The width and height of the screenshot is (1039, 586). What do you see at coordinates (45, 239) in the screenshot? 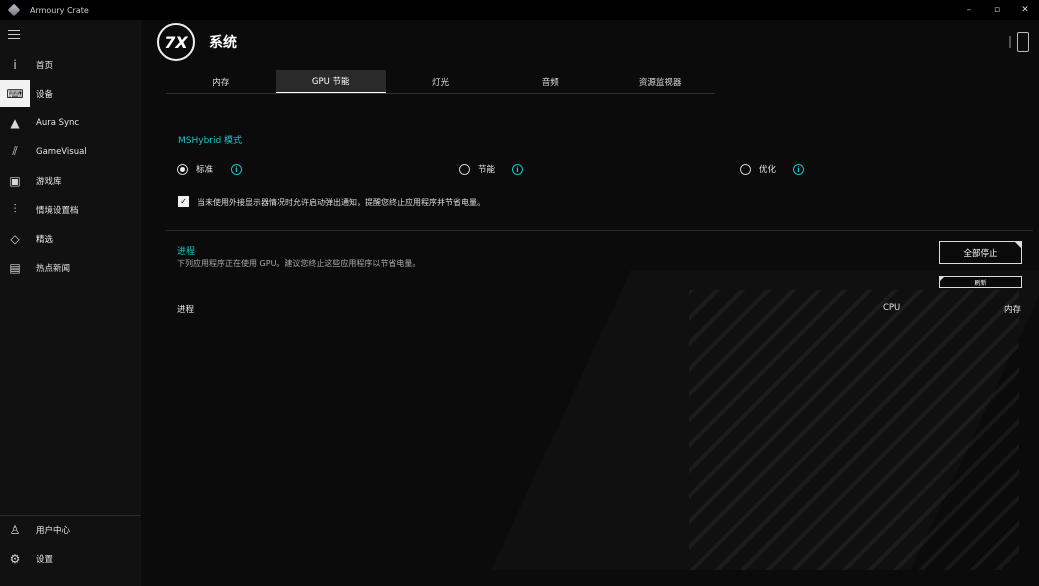
I see `sidebar-item-label: 精选` at bounding box center [45, 239].